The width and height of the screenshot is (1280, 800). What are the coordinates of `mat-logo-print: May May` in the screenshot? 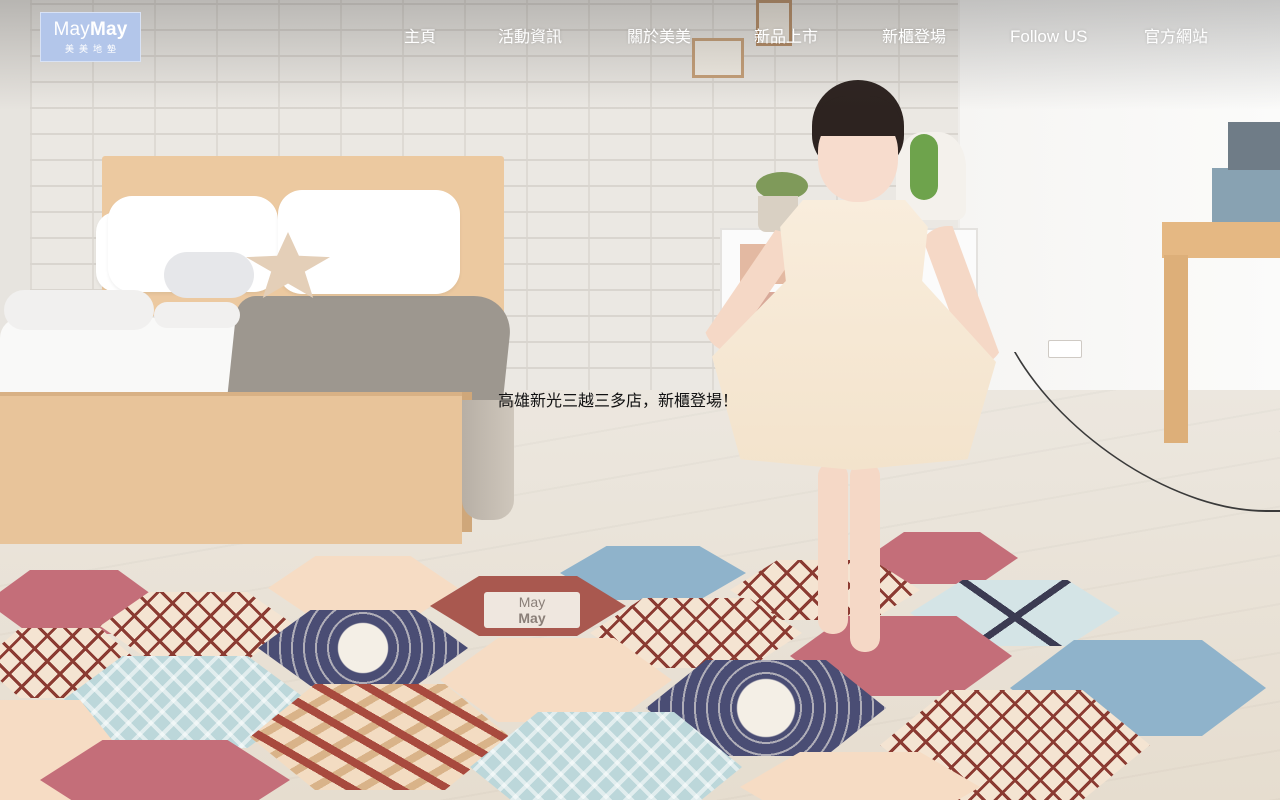 It's located at (532, 610).